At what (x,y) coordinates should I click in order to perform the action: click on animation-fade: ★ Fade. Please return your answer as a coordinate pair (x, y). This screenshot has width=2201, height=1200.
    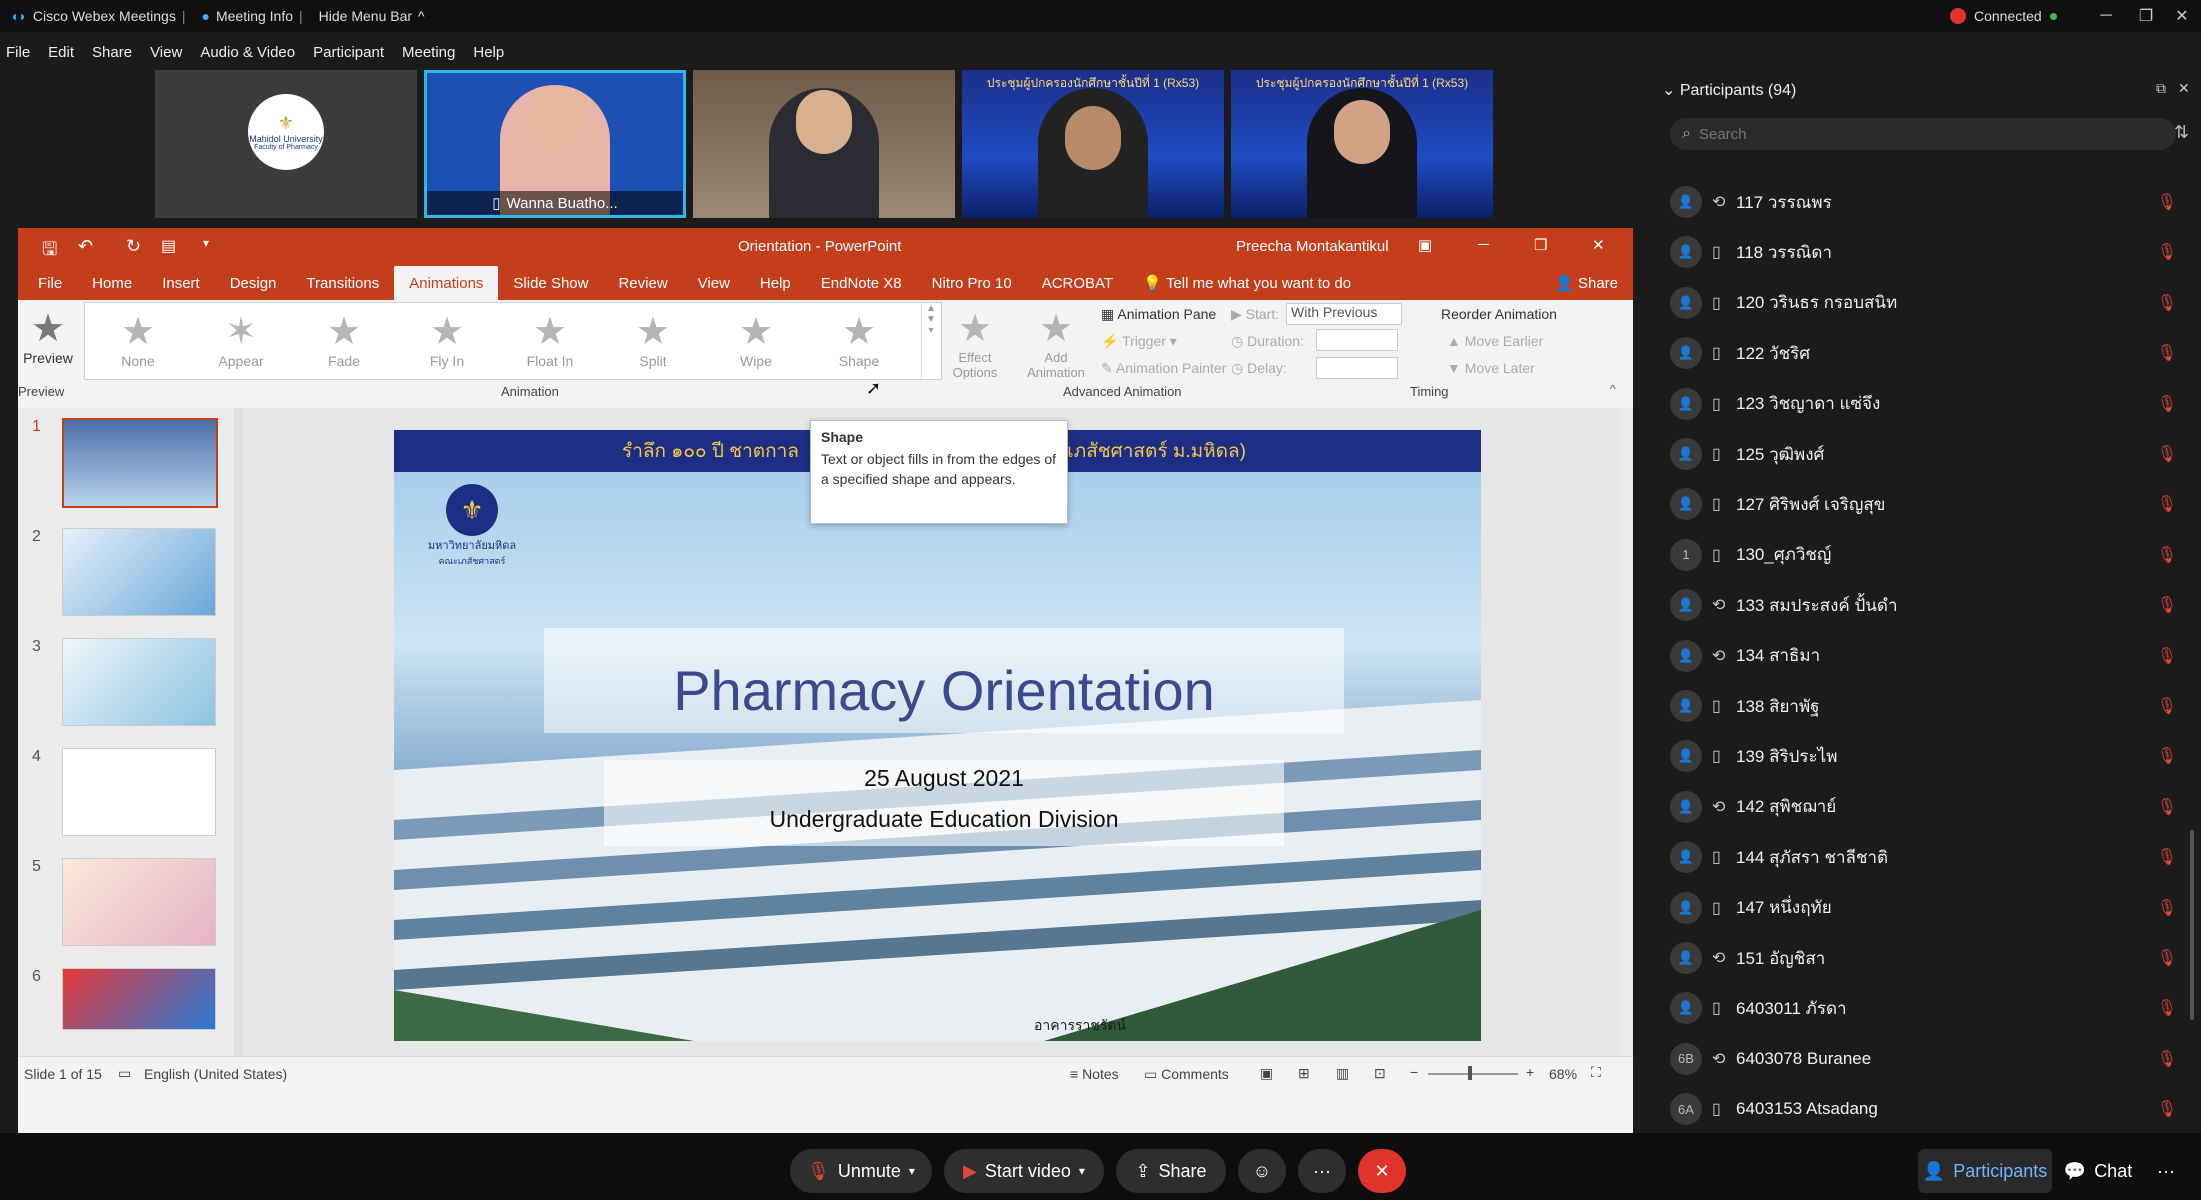
    Looking at the image, I should click on (344, 340).